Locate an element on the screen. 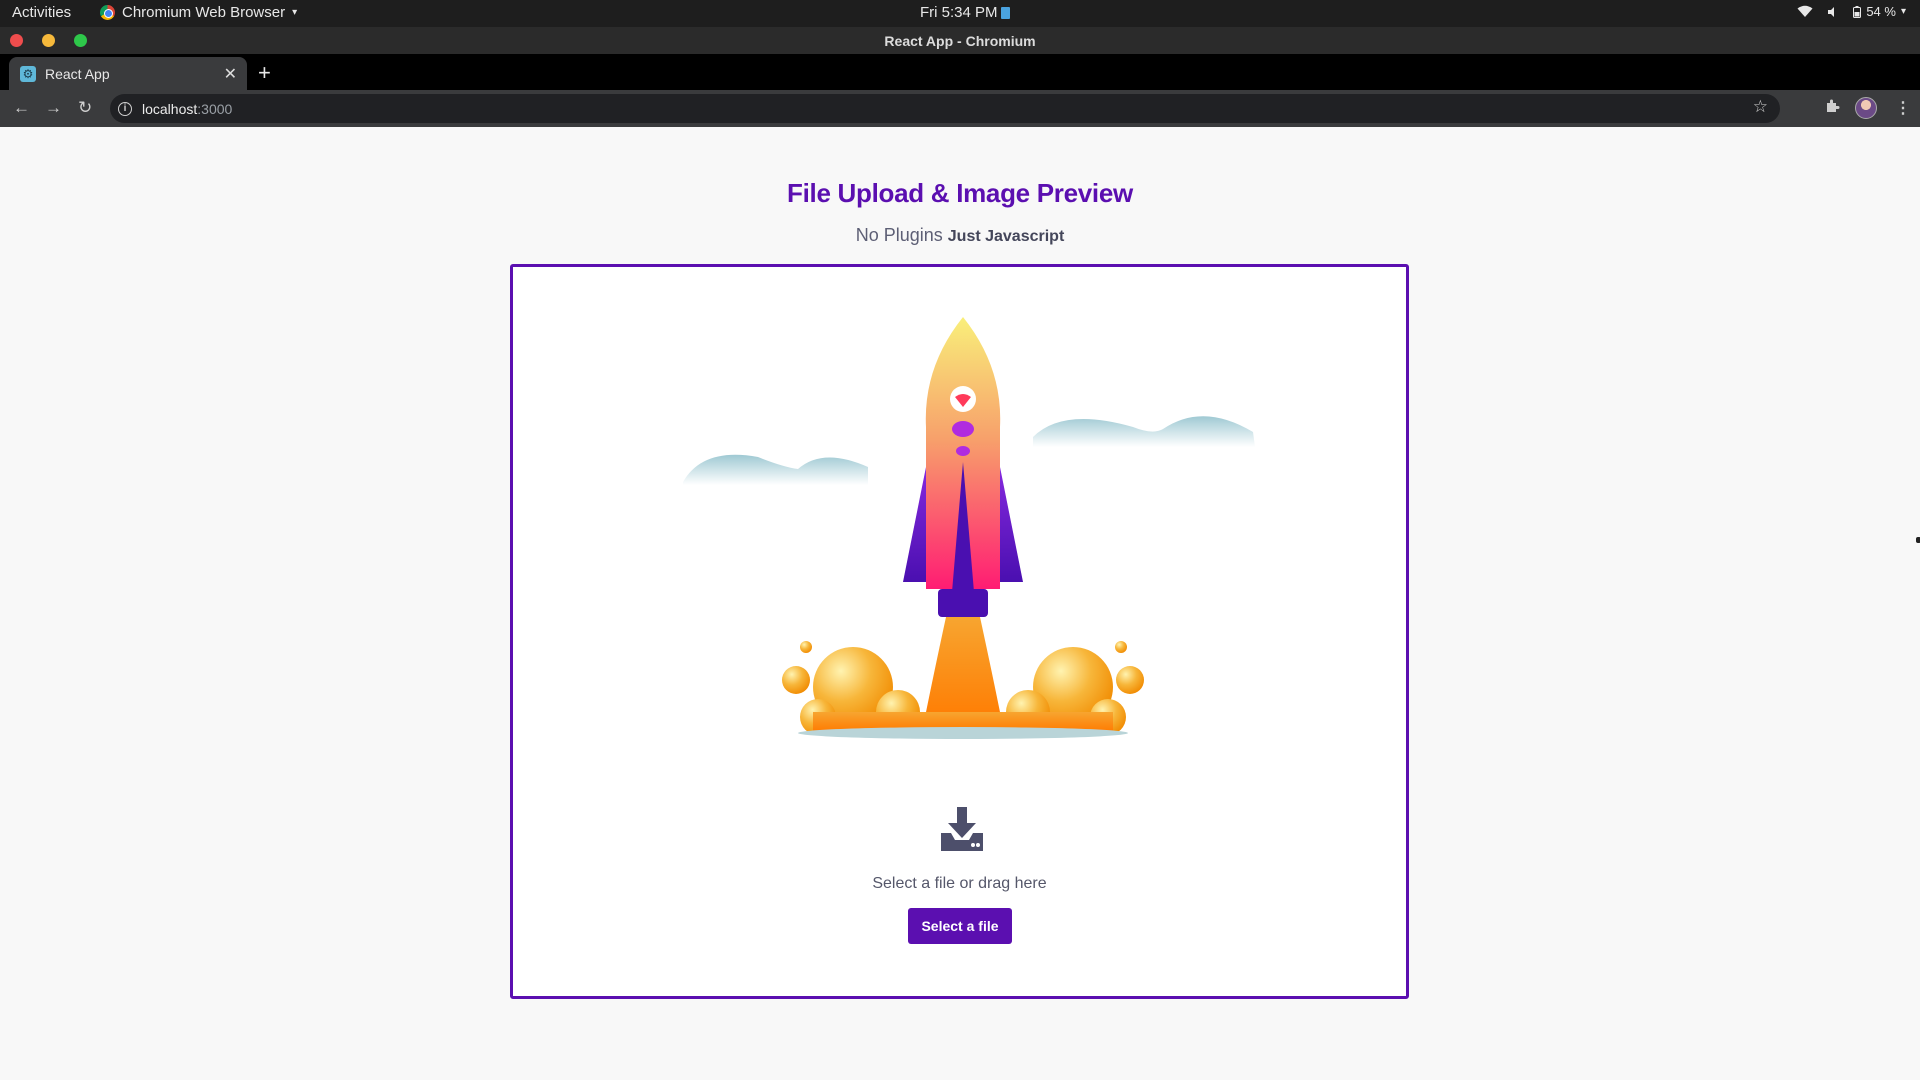 The width and height of the screenshot is (1920, 1080). clock: Fri 5:34 PM is located at coordinates (965, 12).